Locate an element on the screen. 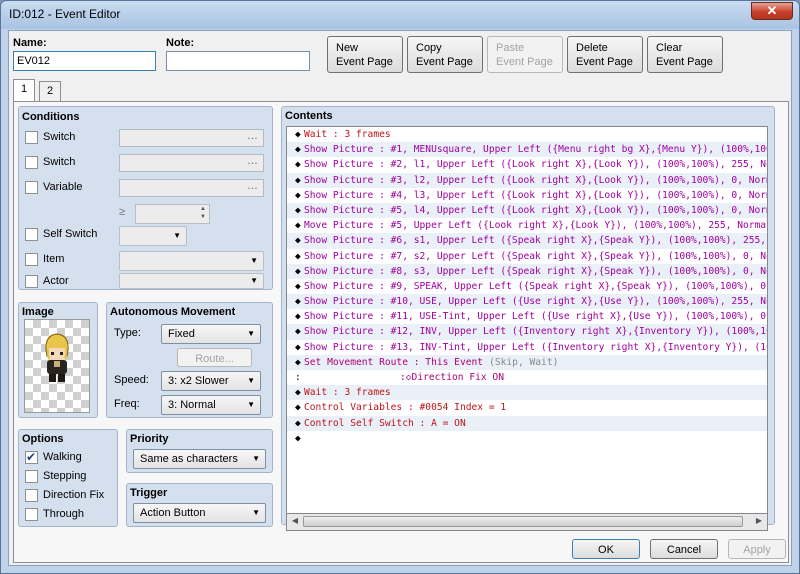 The height and width of the screenshot is (574, 800). speed-value: 3: x2 Slower is located at coordinates (198, 381).